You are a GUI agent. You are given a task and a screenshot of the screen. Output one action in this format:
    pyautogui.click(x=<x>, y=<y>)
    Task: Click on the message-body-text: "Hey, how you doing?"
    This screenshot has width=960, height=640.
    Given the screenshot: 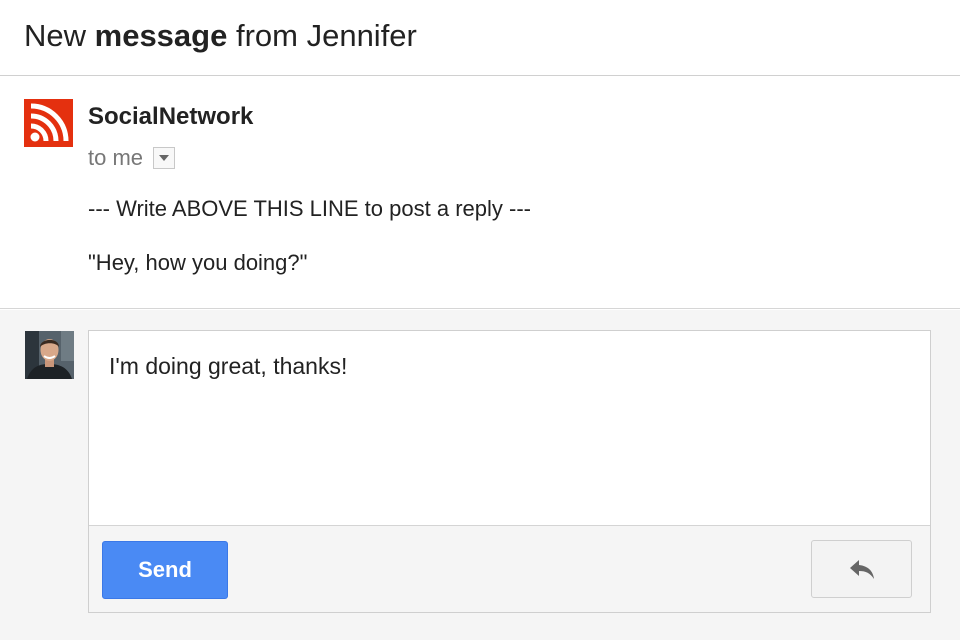 What is the action you would take?
    pyautogui.click(x=198, y=262)
    